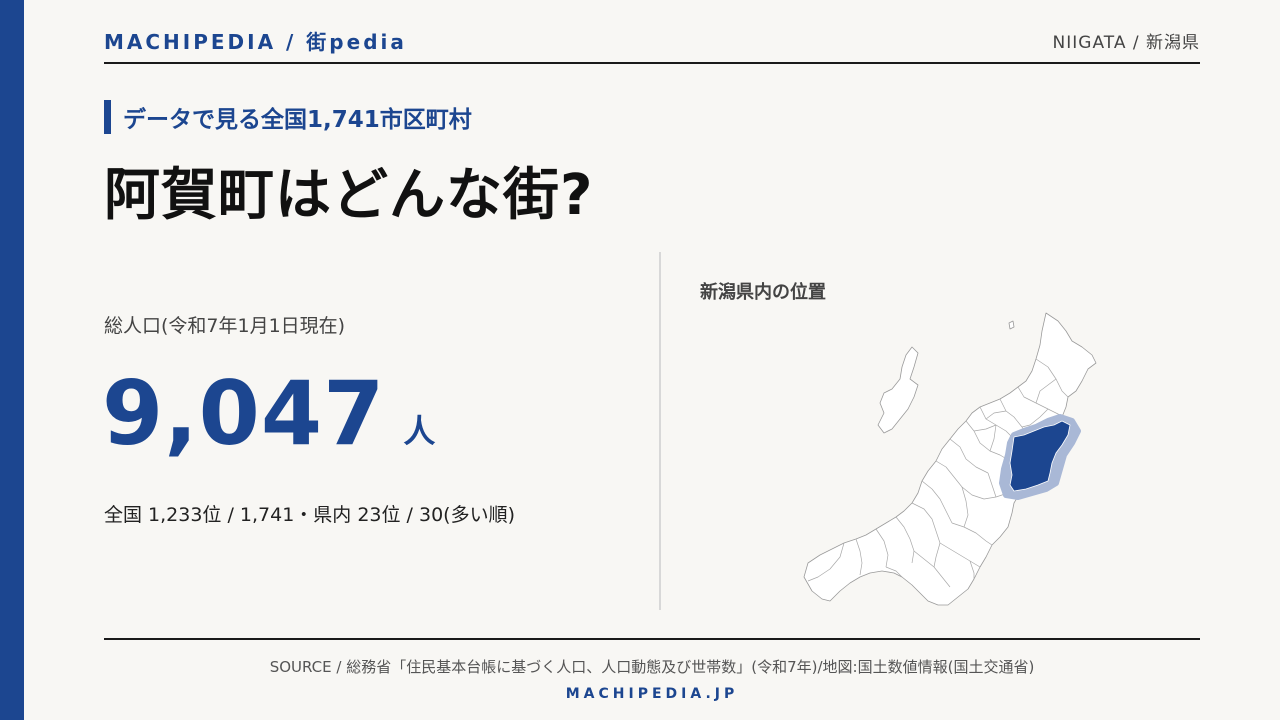  What do you see at coordinates (225, 326) in the screenshot?
I see `population-label: 総人口(令和7年1月1日現在)` at bounding box center [225, 326].